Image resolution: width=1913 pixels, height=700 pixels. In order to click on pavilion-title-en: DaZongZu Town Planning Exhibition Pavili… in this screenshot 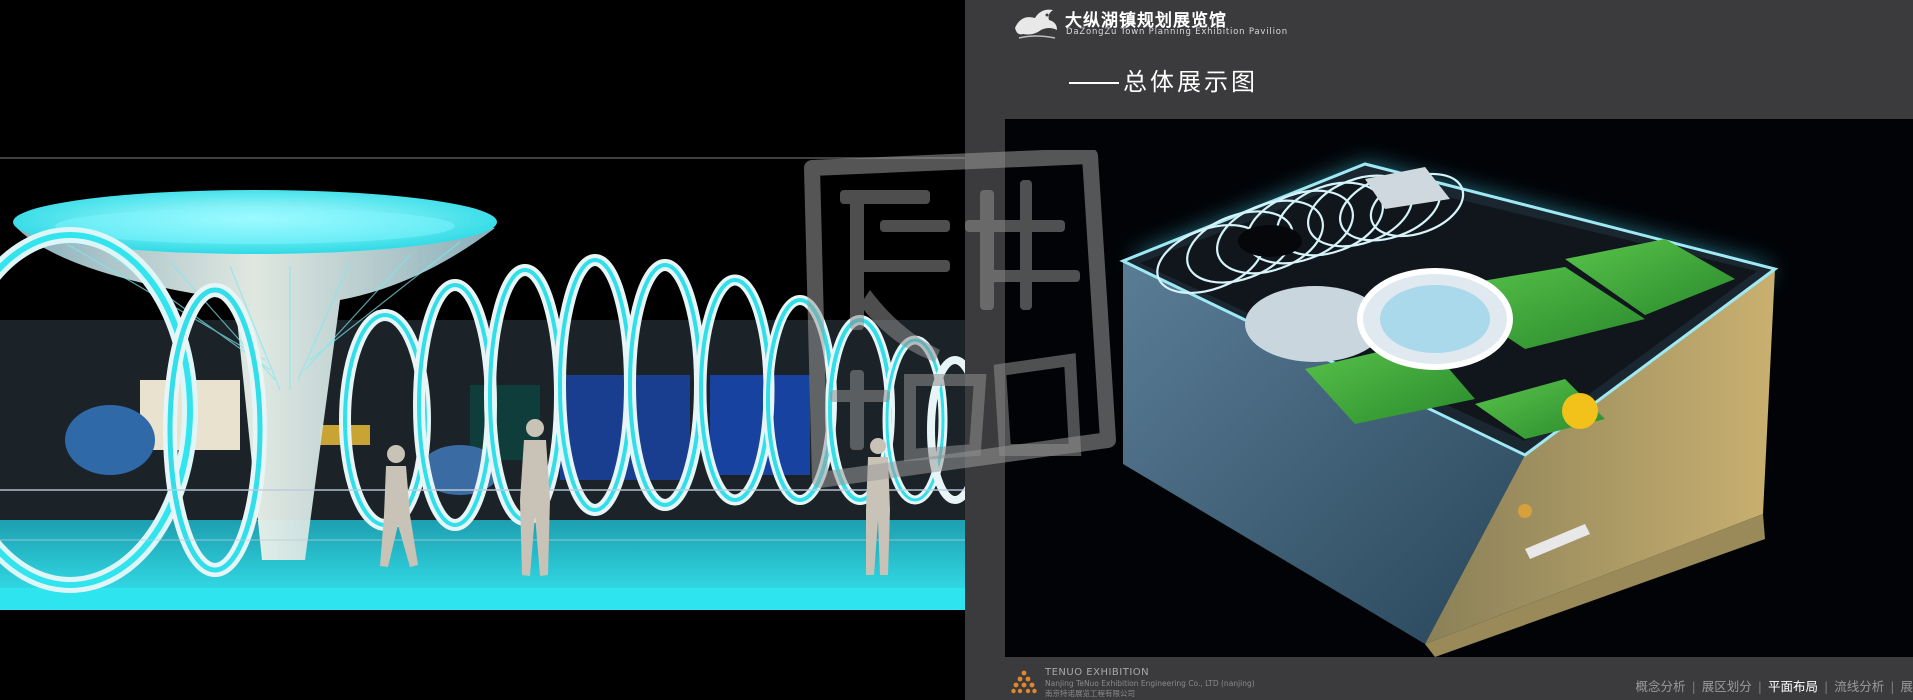, I will do `click(1177, 32)`.